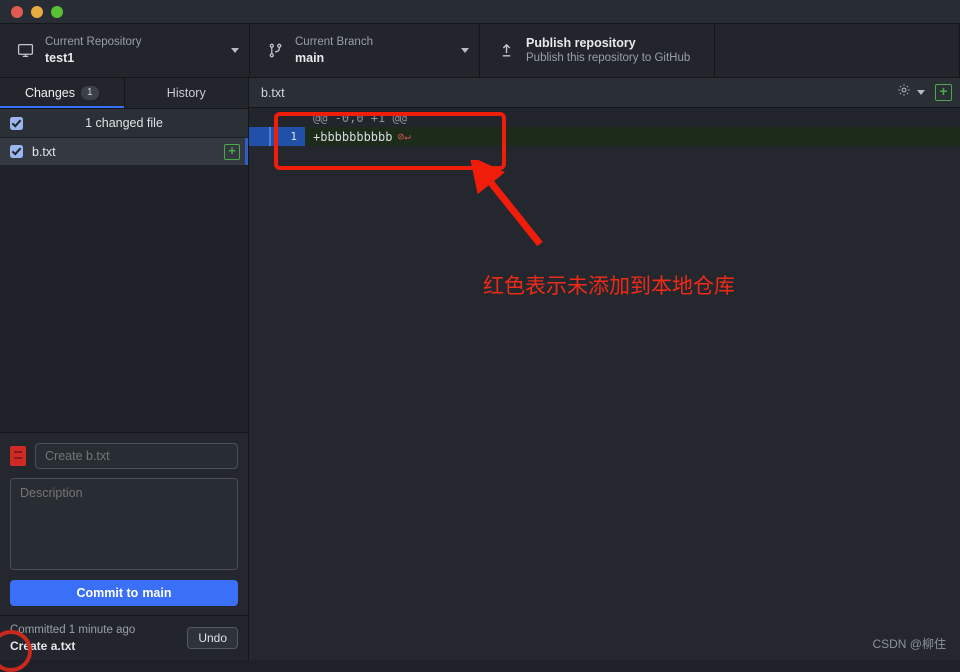 The height and width of the screenshot is (672, 960). What do you see at coordinates (131, 50) in the screenshot?
I see `current-repository-text: Current Repository test1` at bounding box center [131, 50].